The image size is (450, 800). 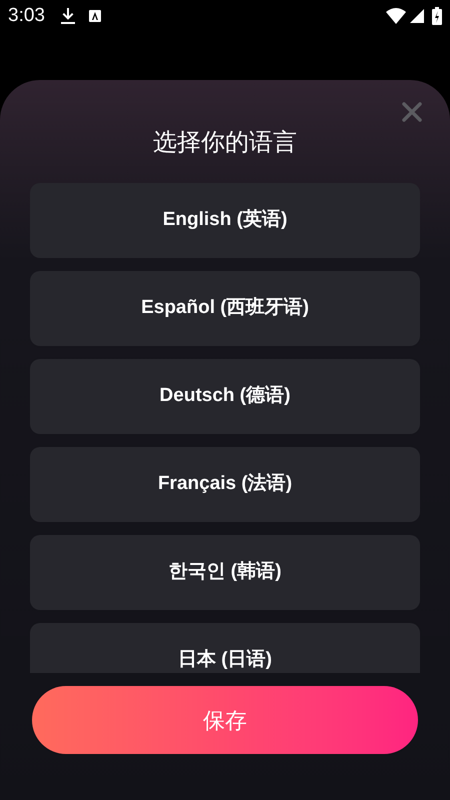 I want to click on signal-icon, so click(x=417, y=16).